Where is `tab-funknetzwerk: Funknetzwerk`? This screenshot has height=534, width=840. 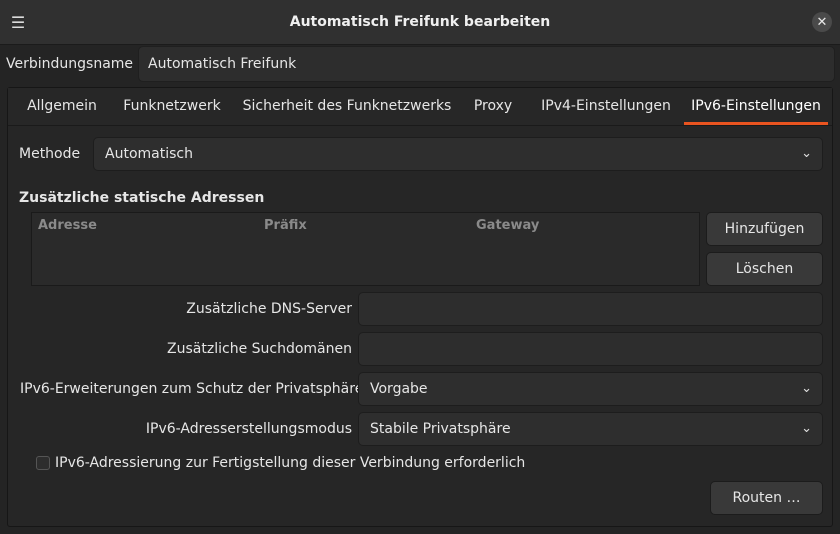 tab-funknetzwerk: Funknetzwerk is located at coordinates (172, 106).